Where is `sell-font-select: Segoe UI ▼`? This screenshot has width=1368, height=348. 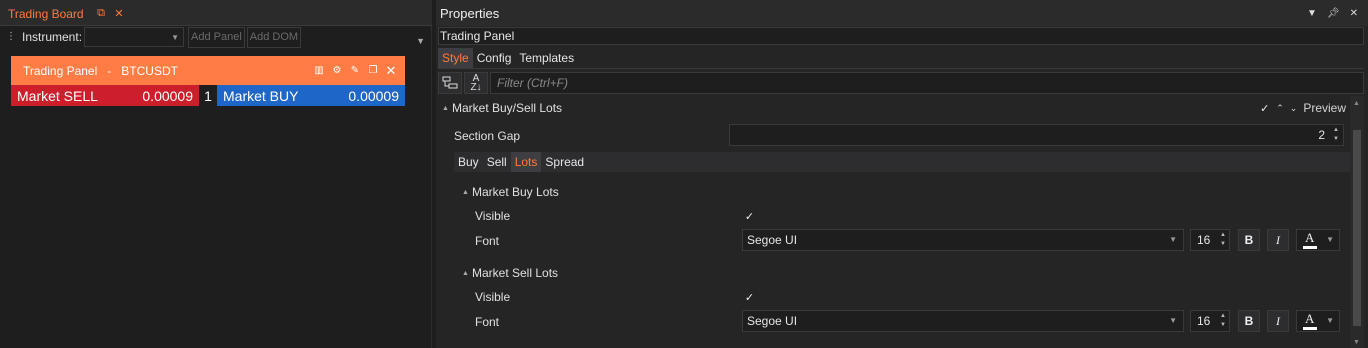 sell-font-select: Segoe UI ▼ is located at coordinates (963, 321).